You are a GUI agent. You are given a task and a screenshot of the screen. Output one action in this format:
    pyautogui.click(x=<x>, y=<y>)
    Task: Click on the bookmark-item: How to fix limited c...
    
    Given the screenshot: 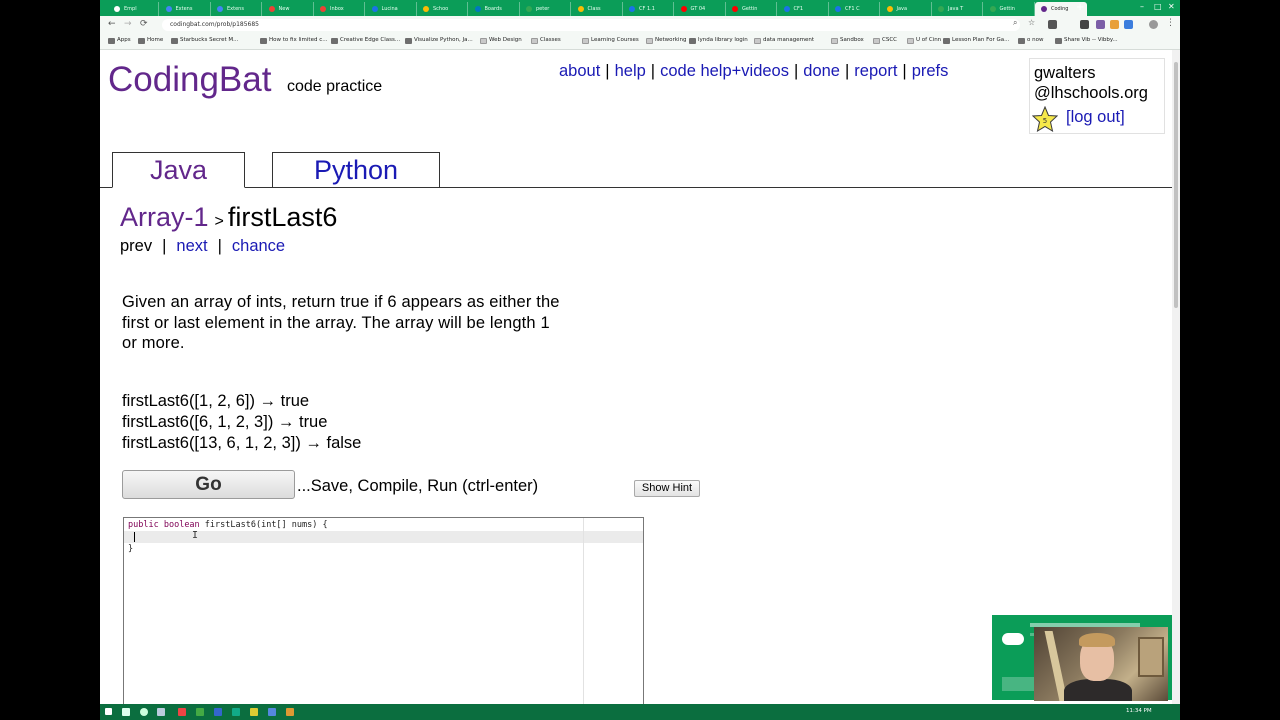 What is the action you would take?
    pyautogui.click(x=293, y=40)
    